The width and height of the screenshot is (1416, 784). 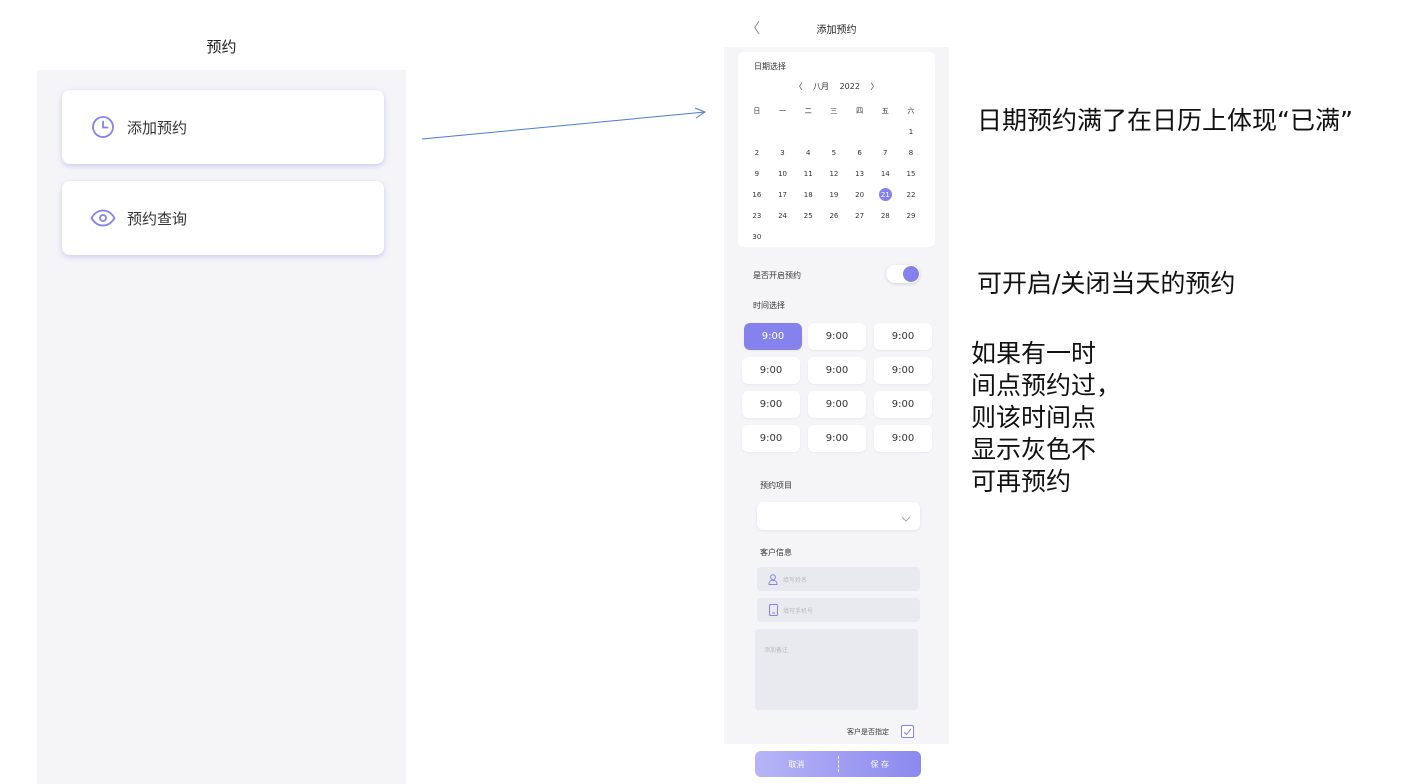 I want to click on calendar-day: 6, so click(x=860, y=153).